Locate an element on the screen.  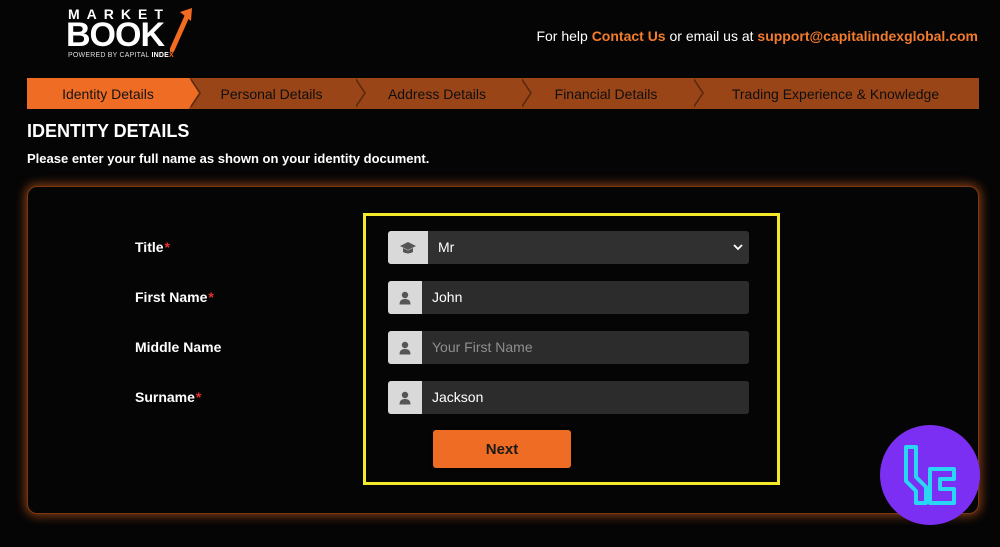
title-select: Mr is located at coordinates (568, 247).